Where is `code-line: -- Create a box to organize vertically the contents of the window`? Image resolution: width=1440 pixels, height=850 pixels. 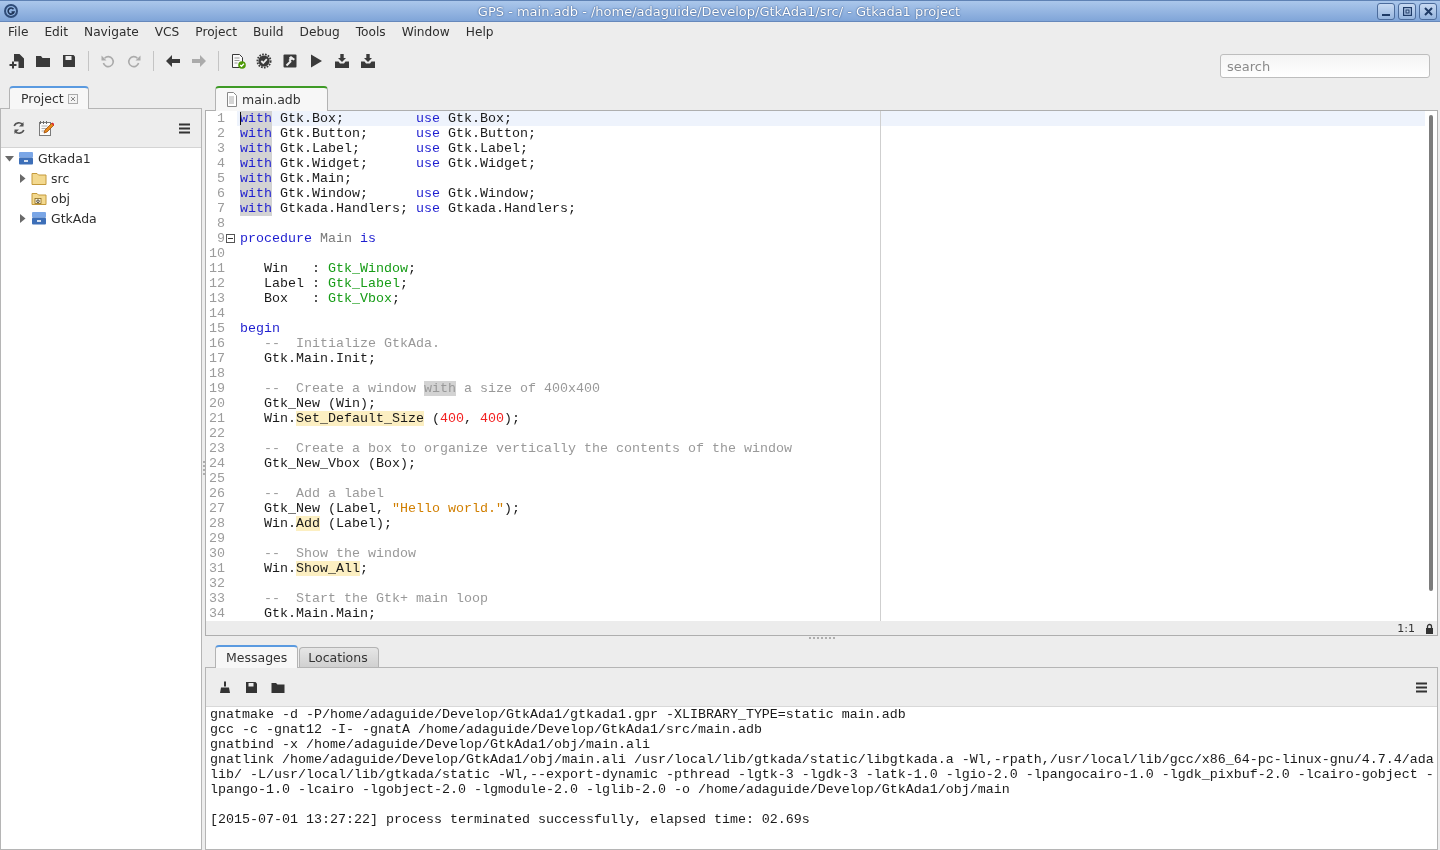
code-line: -- Create a box to organize vertically the contents of the window is located at coordinates (527, 448).